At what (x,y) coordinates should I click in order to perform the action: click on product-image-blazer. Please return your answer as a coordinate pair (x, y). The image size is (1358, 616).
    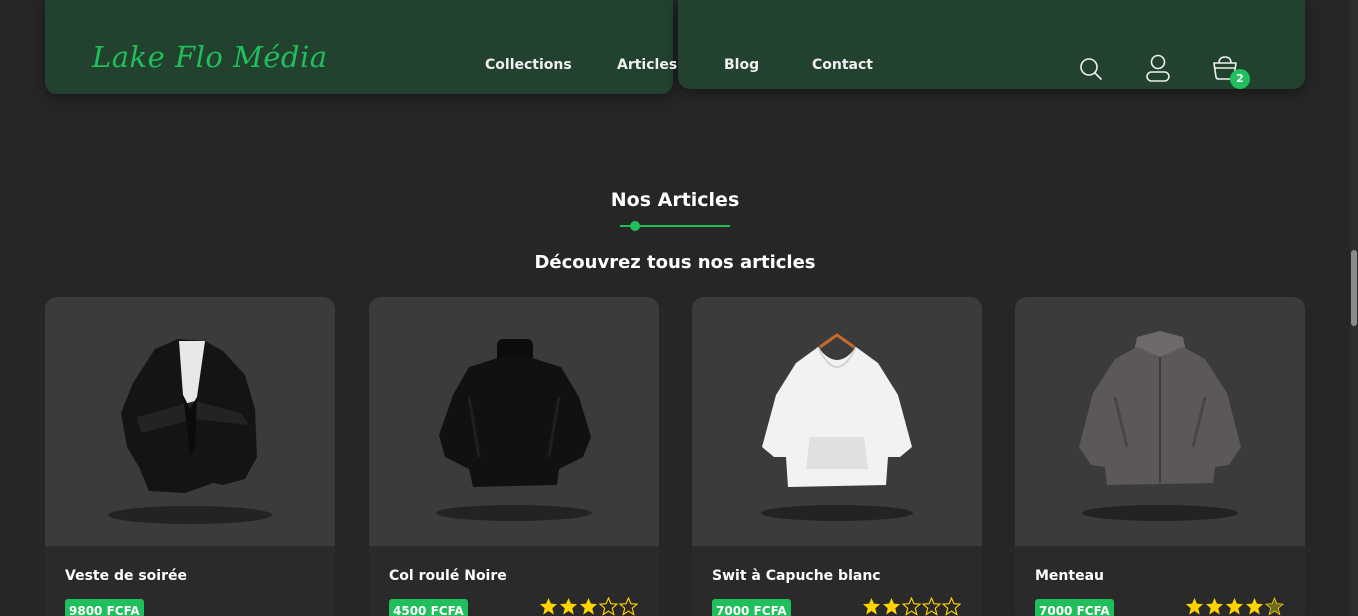
    Looking at the image, I should click on (190, 421).